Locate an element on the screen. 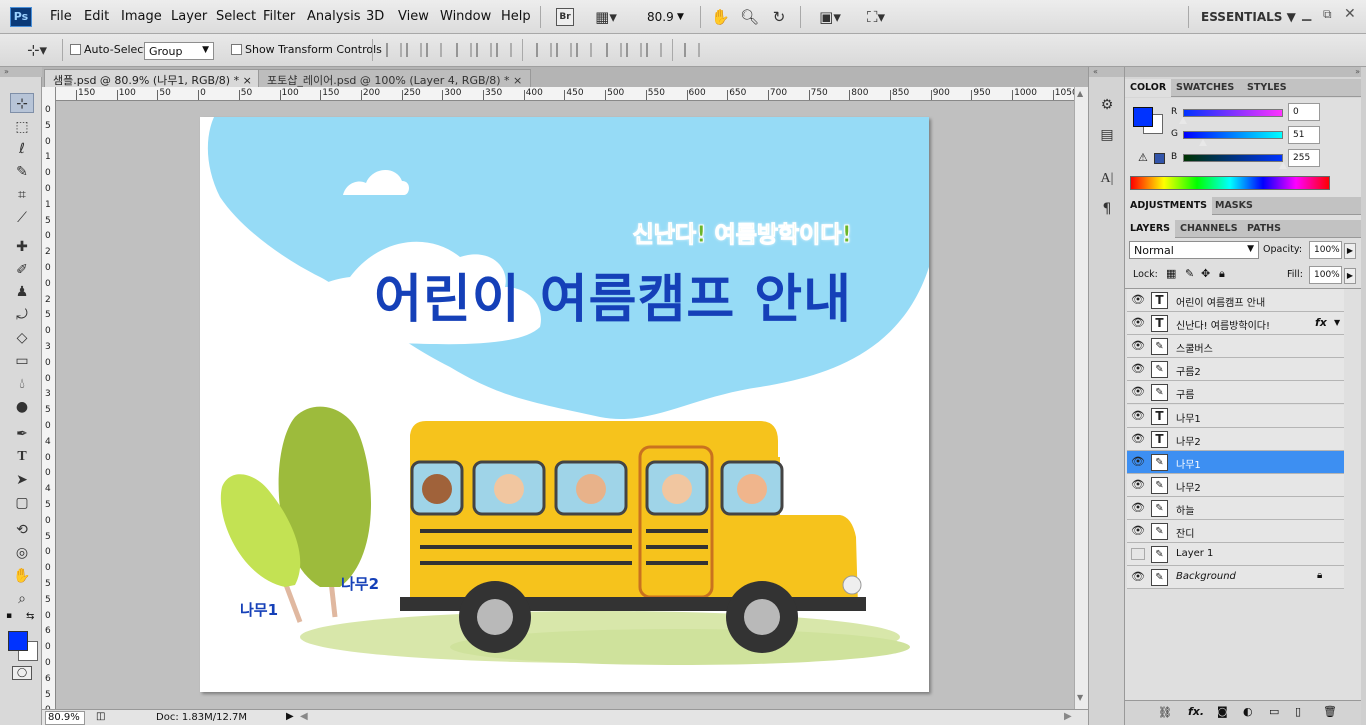 The height and width of the screenshot is (725, 1366). scroll-left-icon: ◀ is located at coordinates (304, 716).